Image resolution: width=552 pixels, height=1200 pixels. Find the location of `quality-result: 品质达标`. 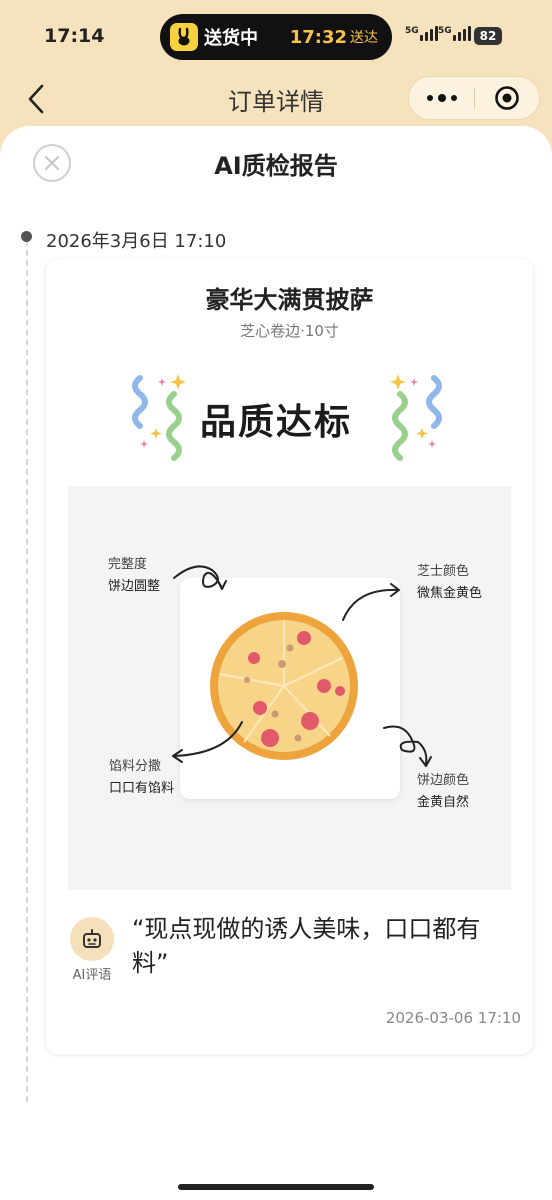

quality-result: 品质达标 is located at coordinates (275, 422).